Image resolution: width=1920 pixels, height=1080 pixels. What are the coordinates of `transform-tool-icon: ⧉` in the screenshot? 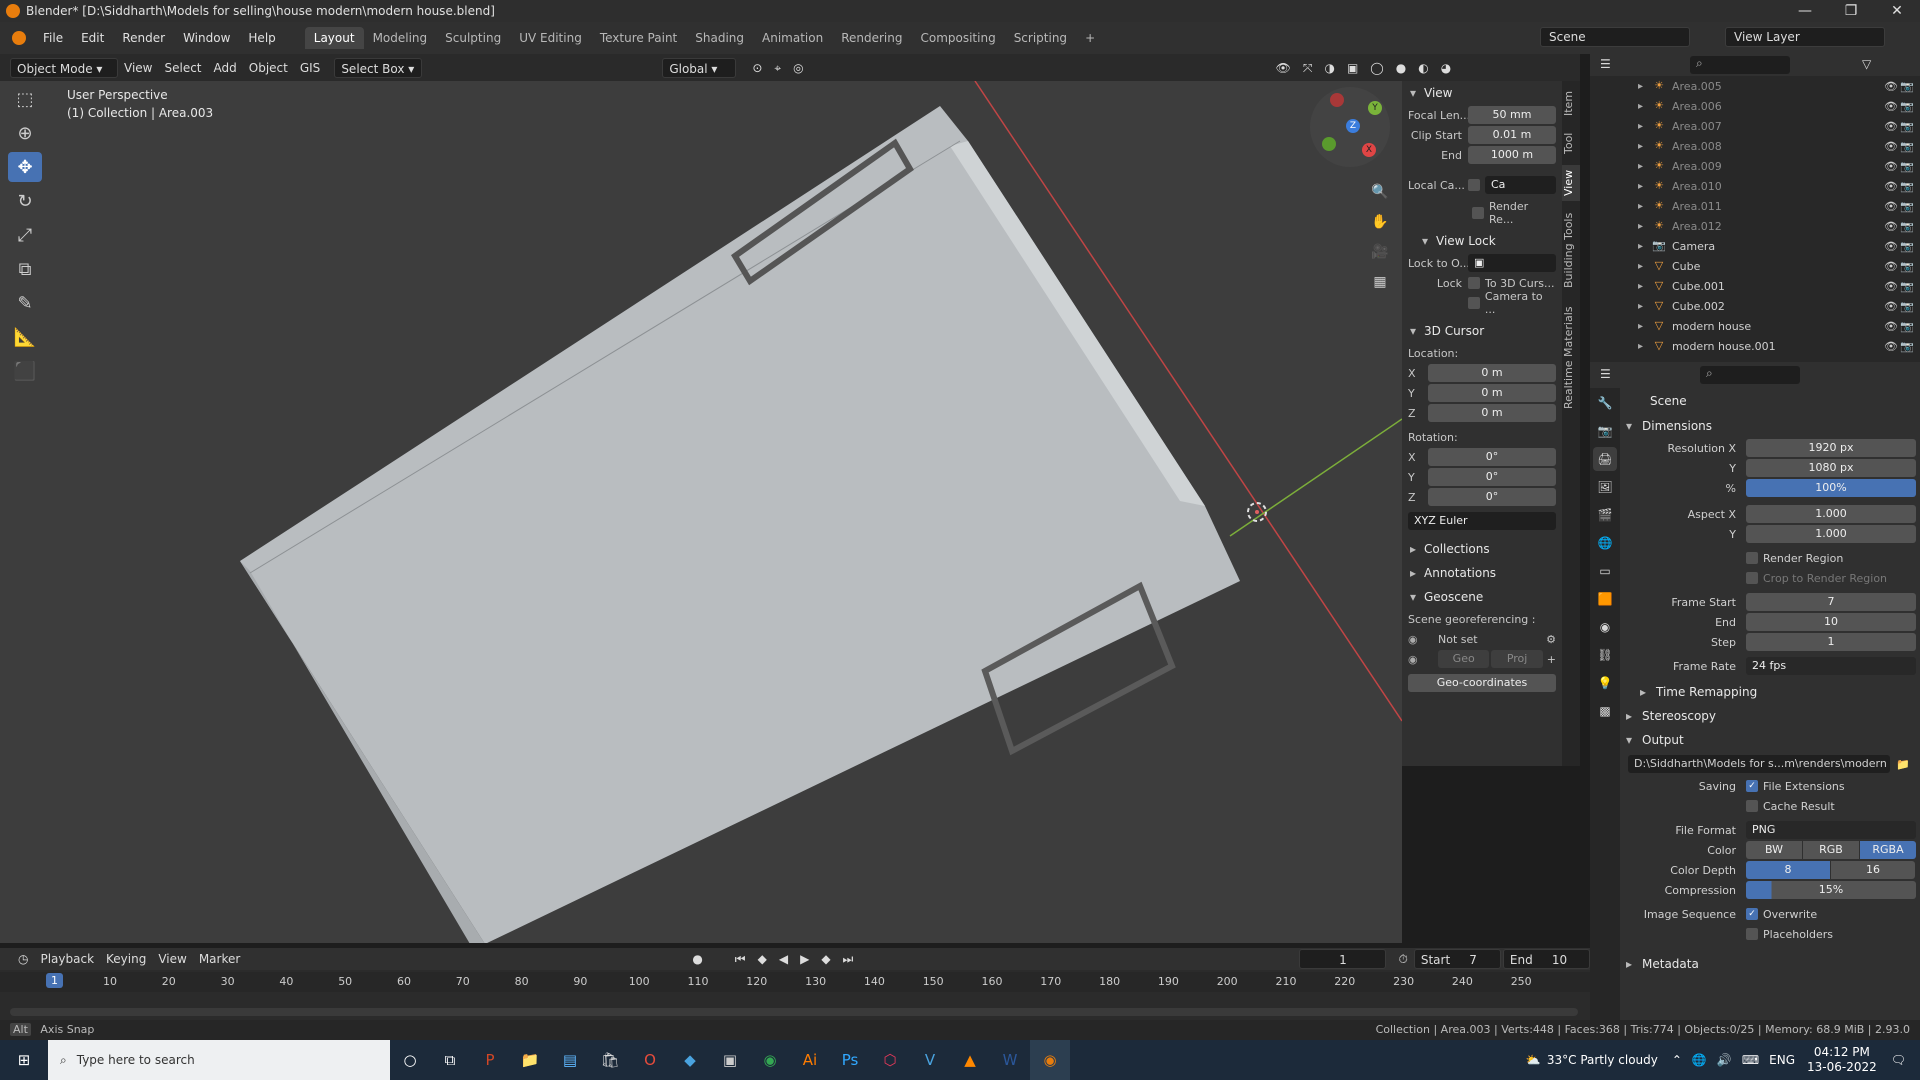 It's located at (25, 269).